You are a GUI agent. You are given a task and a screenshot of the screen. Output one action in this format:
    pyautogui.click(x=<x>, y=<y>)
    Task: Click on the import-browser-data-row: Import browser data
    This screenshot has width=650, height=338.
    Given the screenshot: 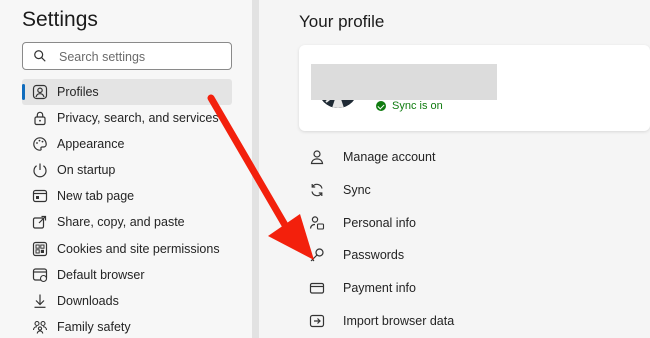 What is the action you would take?
    pyautogui.click(x=472, y=322)
    